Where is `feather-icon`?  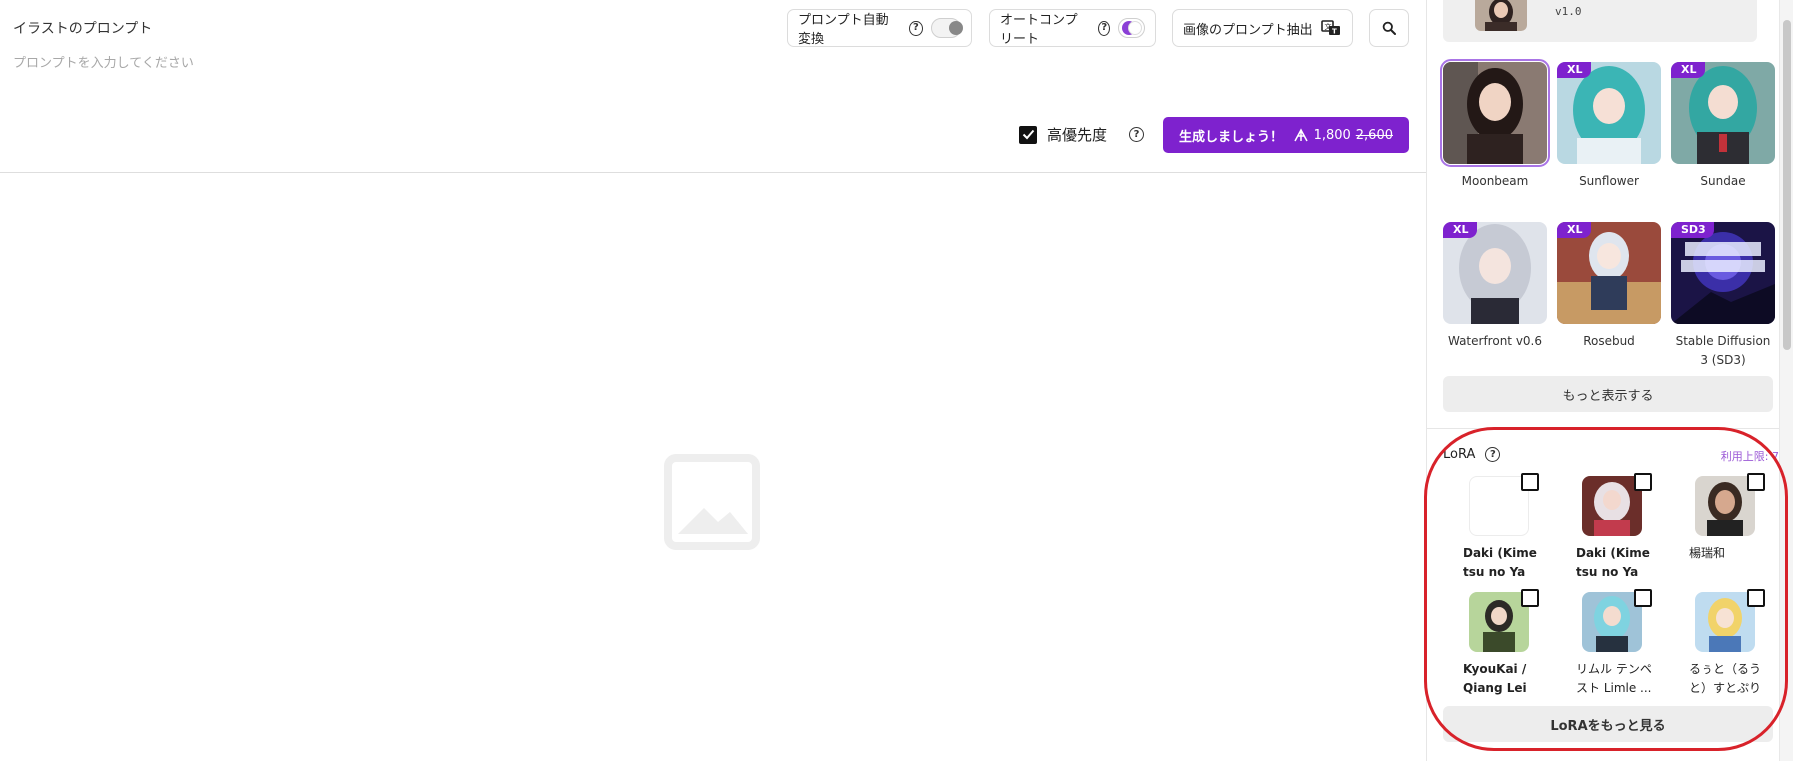 feather-icon is located at coordinates (1300, 135).